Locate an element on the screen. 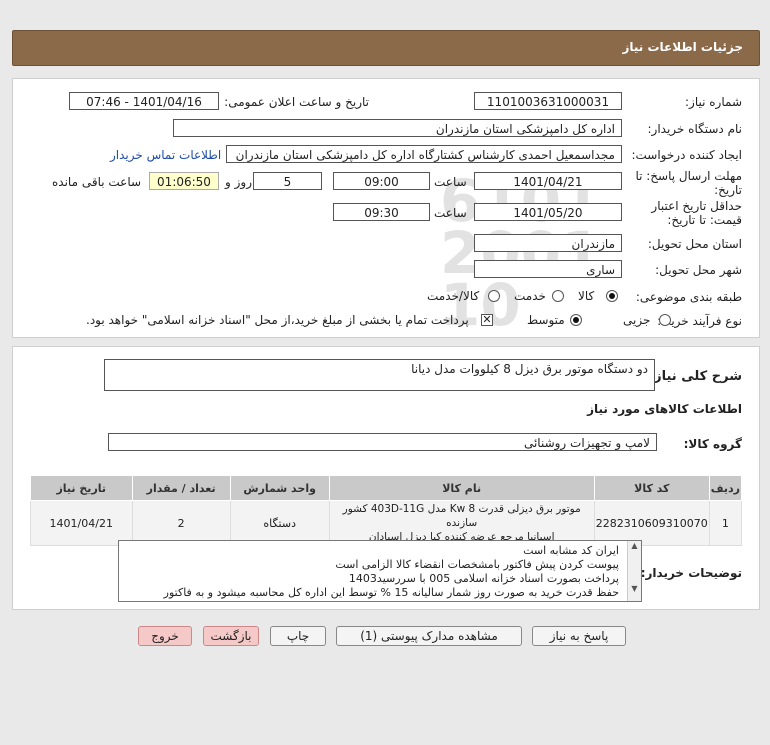 This screenshot has width=770, height=745. validity-label-line2: قیمت: تا تاریخ: is located at coordinates (704, 220).